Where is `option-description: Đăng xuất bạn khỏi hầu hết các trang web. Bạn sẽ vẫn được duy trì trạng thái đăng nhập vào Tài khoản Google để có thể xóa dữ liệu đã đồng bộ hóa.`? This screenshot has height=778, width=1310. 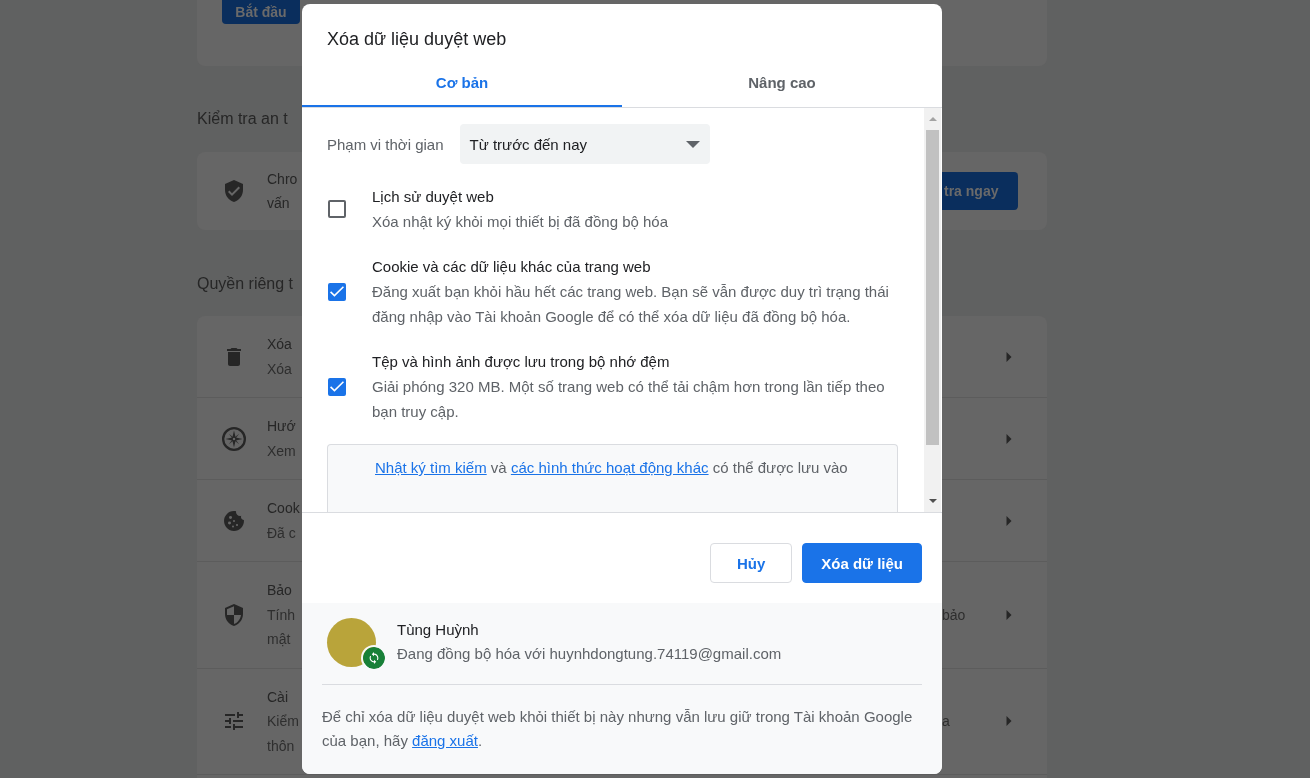 option-description: Đăng xuất bạn khỏi hầu hết các trang web. Bạn sẽ vẫn được duy trì trạng thái đăng nhập vào Tài khoản Google để có thể xóa dữ liệu đã đồng bộ hóa. is located at coordinates (631, 304).